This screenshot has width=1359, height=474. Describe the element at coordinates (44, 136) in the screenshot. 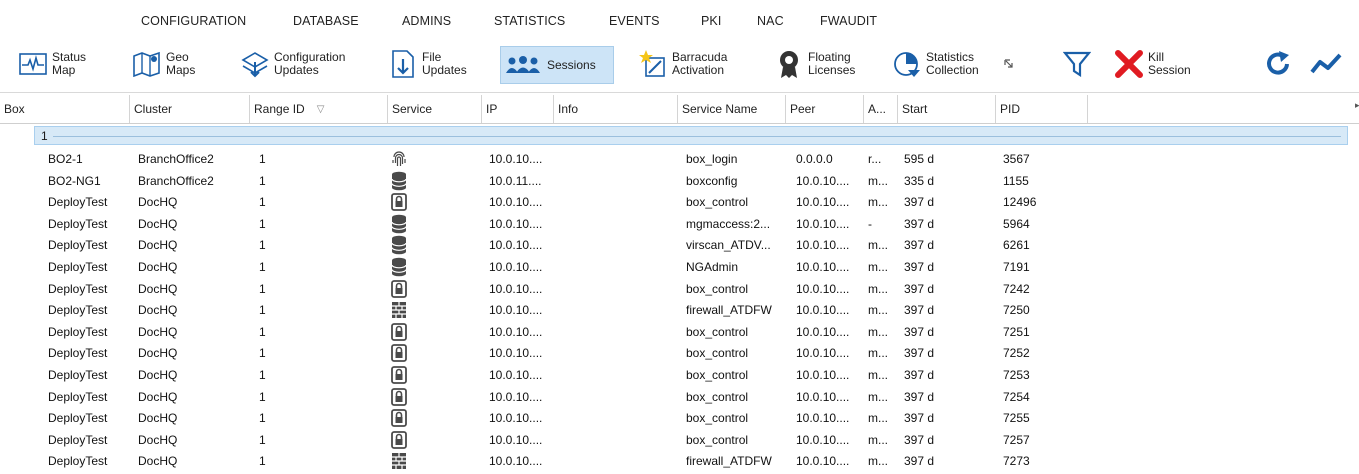

I see `group-label: 1` at that location.